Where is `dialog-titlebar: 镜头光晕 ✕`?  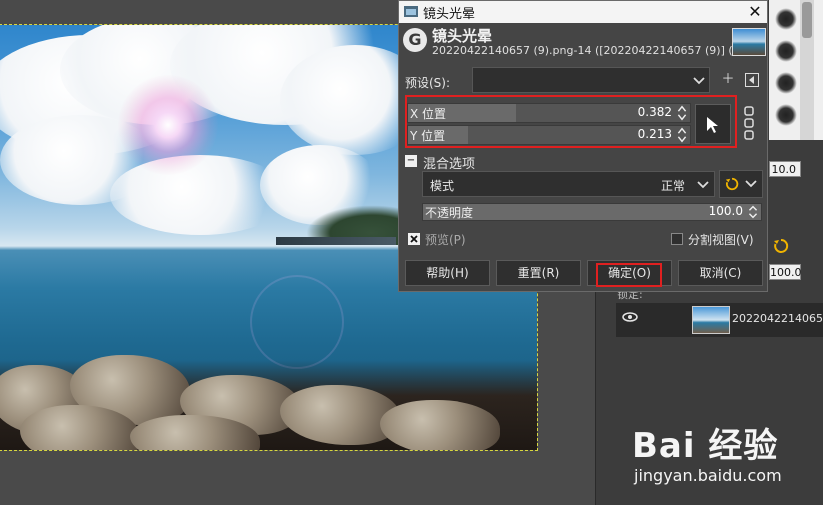 dialog-titlebar: 镜头光晕 ✕ is located at coordinates (583, 12).